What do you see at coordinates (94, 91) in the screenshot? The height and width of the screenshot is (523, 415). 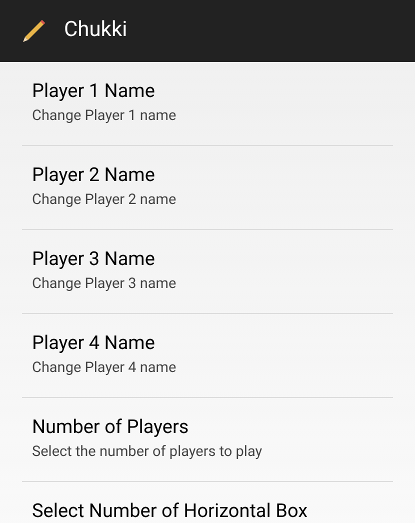 I see `preference-title: Player 1 Name` at bounding box center [94, 91].